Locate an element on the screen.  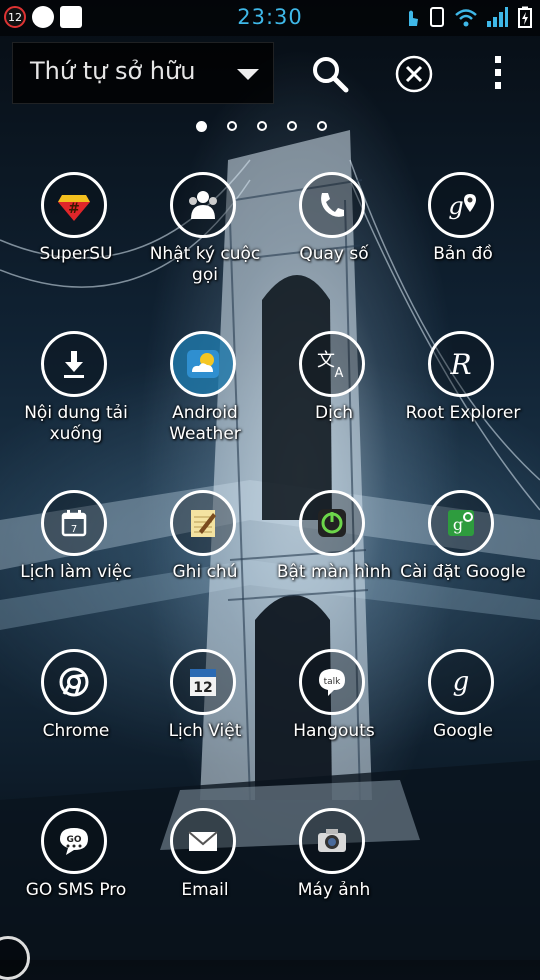
chrome-icon is located at coordinates (74, 682).